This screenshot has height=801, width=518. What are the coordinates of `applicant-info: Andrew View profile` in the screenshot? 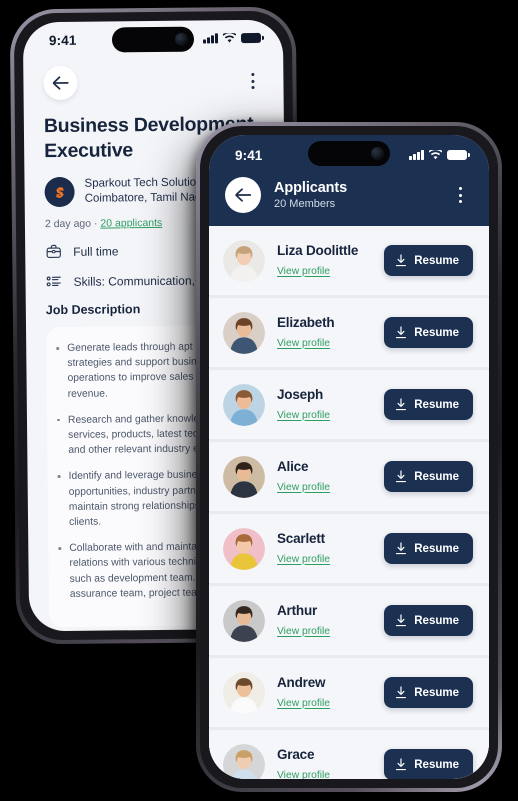 It's located at (324, 693).